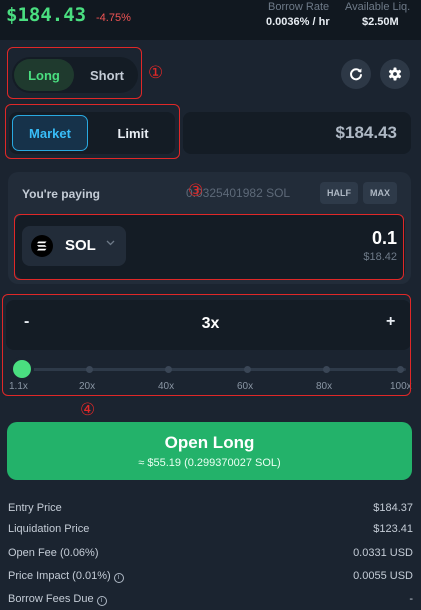  I want to click on limit-price-field: $184.43, so click(297, 133).